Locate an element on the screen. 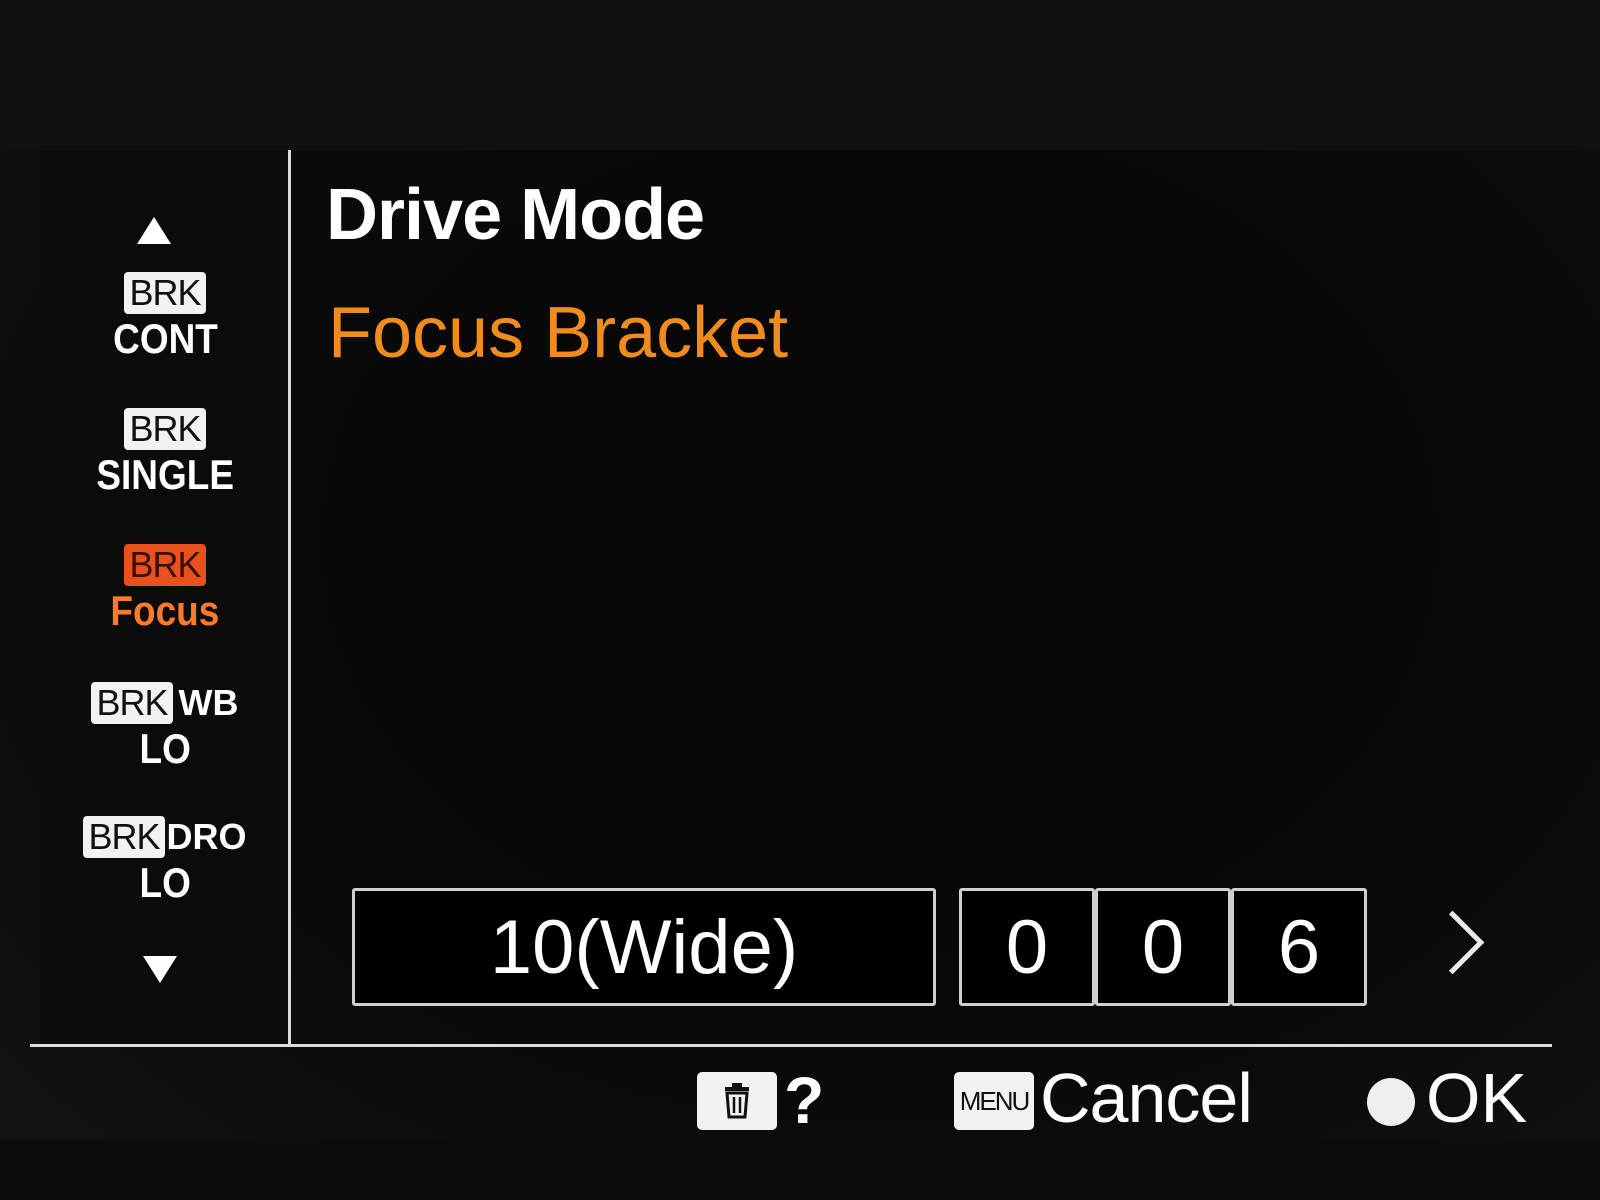 The width and height of the screenshot is (1600, 1200). mode-item-brk-cont: BRK CONT is located at coordinates (165, 318).